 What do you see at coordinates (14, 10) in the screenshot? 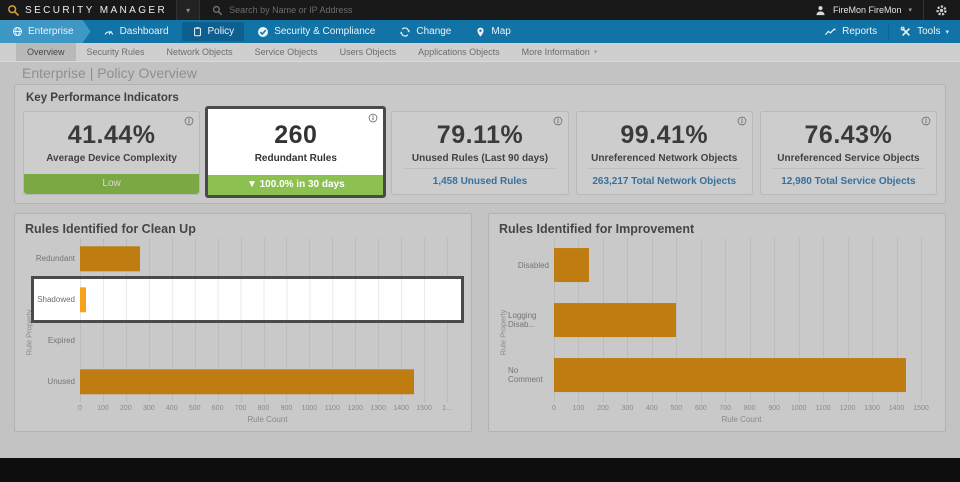
I see `magnifier-icon` at bounding box center [14, 10].